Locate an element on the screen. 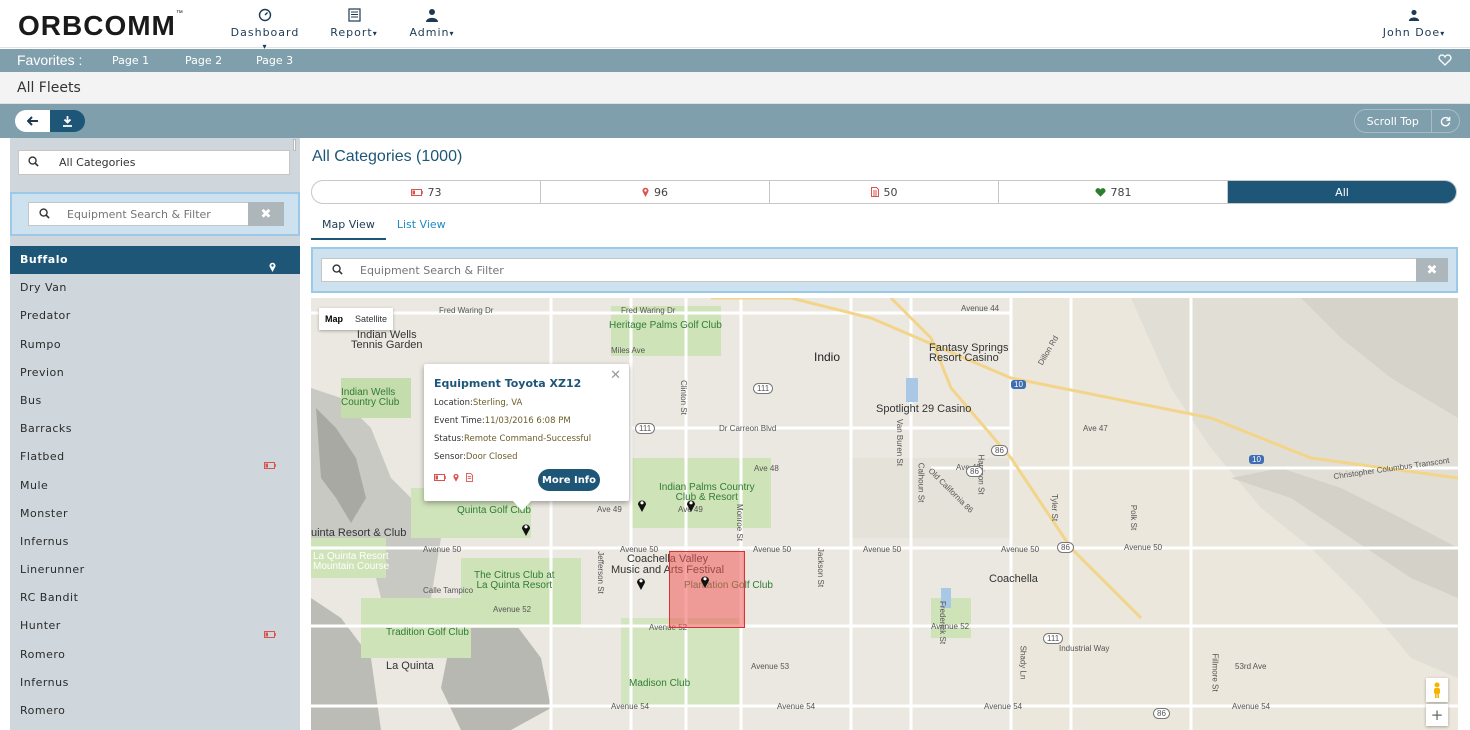 Image resolution: width=1470 pixels, height=730 pixels. nav-dashboard: Dashboard ▾ is located at coordinates (265, 29).